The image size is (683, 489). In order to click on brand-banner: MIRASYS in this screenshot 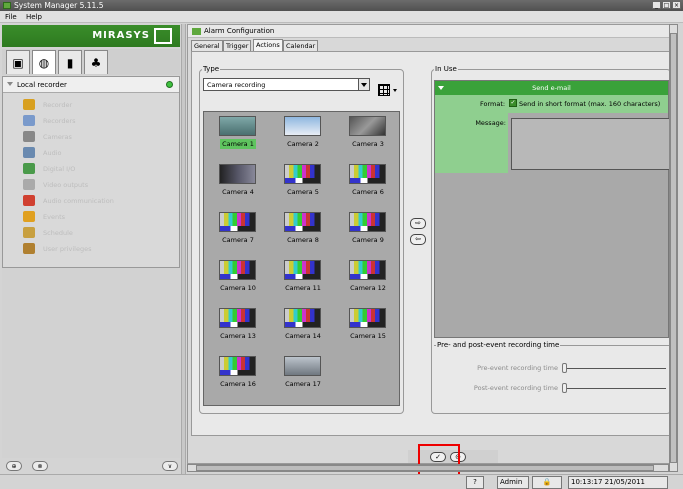, I will do `click(91, 36)`.